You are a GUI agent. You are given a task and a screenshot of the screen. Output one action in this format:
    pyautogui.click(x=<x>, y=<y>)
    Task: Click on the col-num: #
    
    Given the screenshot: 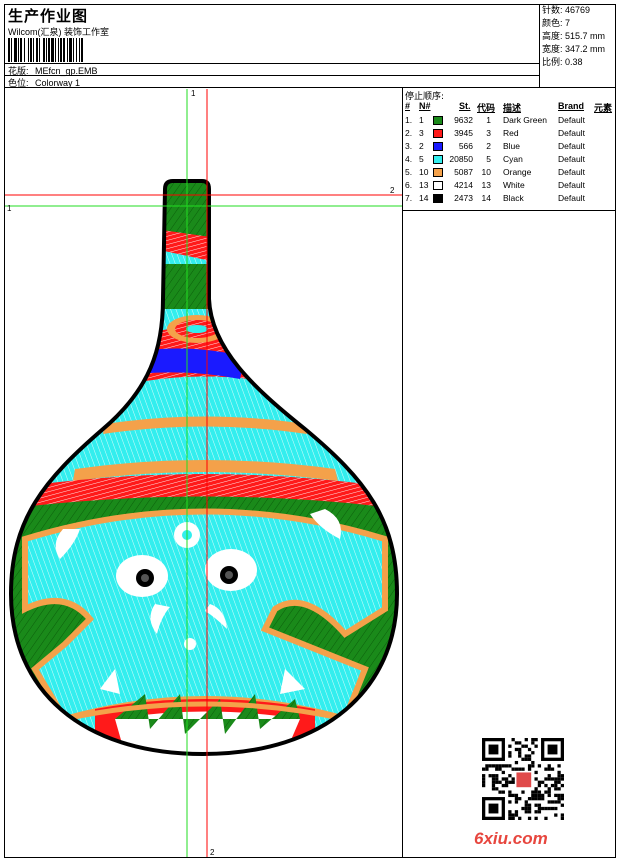 What is the action you would take?
    pyautogui.click(x=408, y=106)
    